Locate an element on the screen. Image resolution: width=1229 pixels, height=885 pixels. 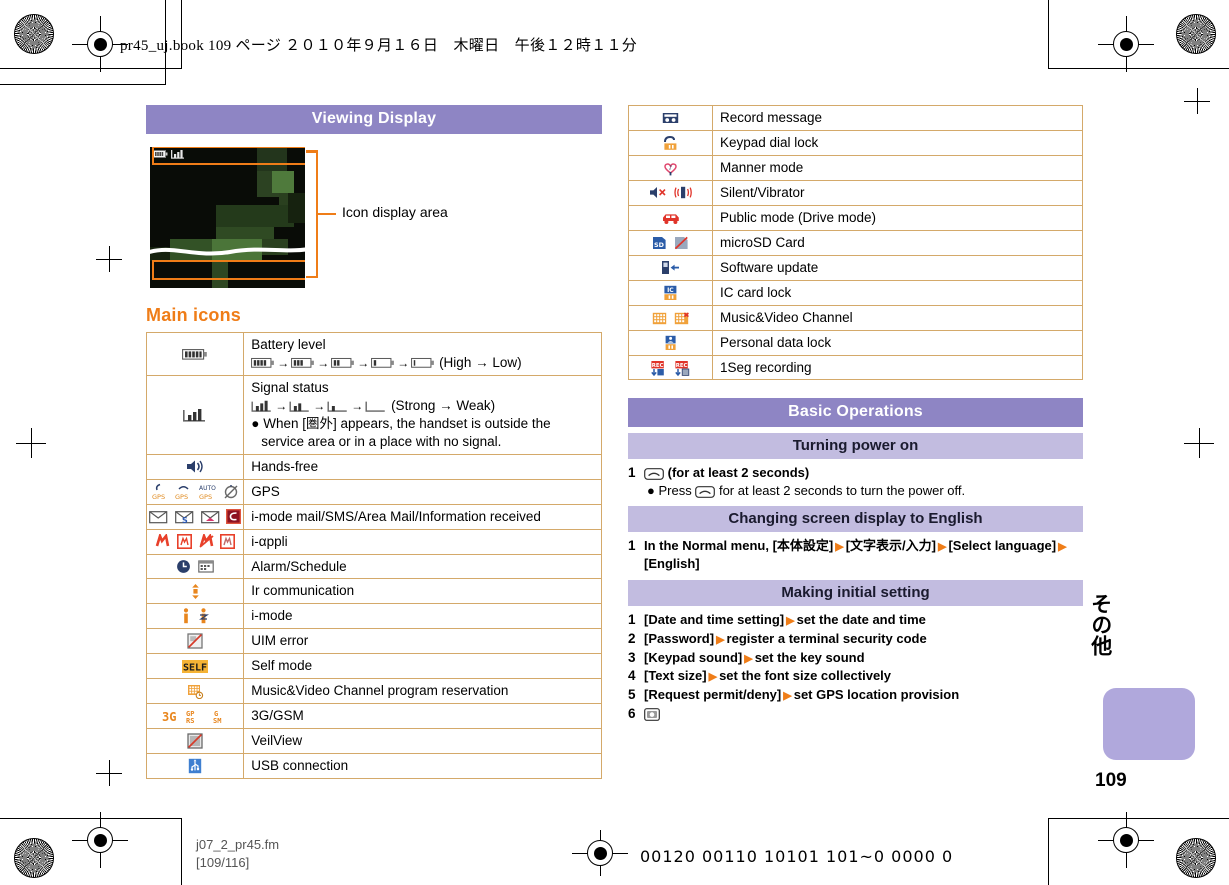
information-received-icon is located at coordinates (234, 517).